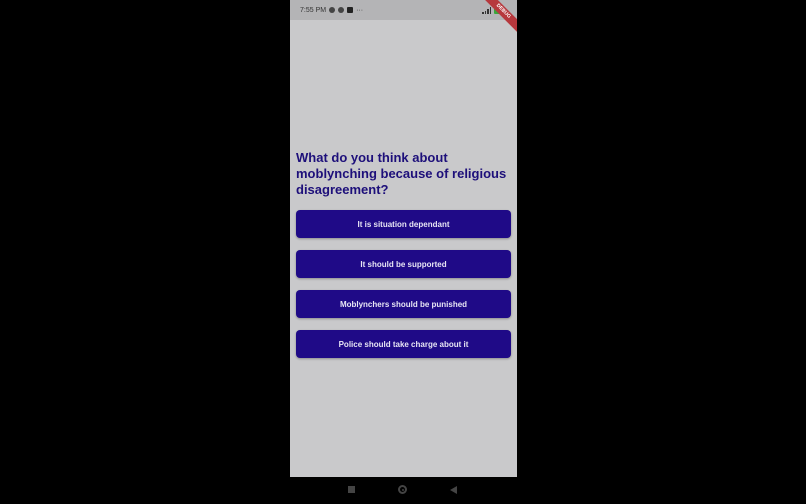 Image resolution: width=806 pixels, height=504 pixels. What do you see at coordinates (403, 344) in the screenshot?
I see `option-button-4: Police should take charge about it` at bounding box center [403, 344].